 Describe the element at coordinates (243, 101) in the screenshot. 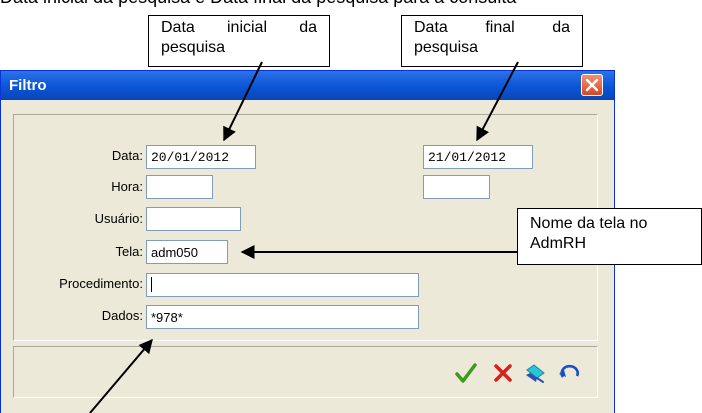

I see `arrow-to-start-date` at that location.